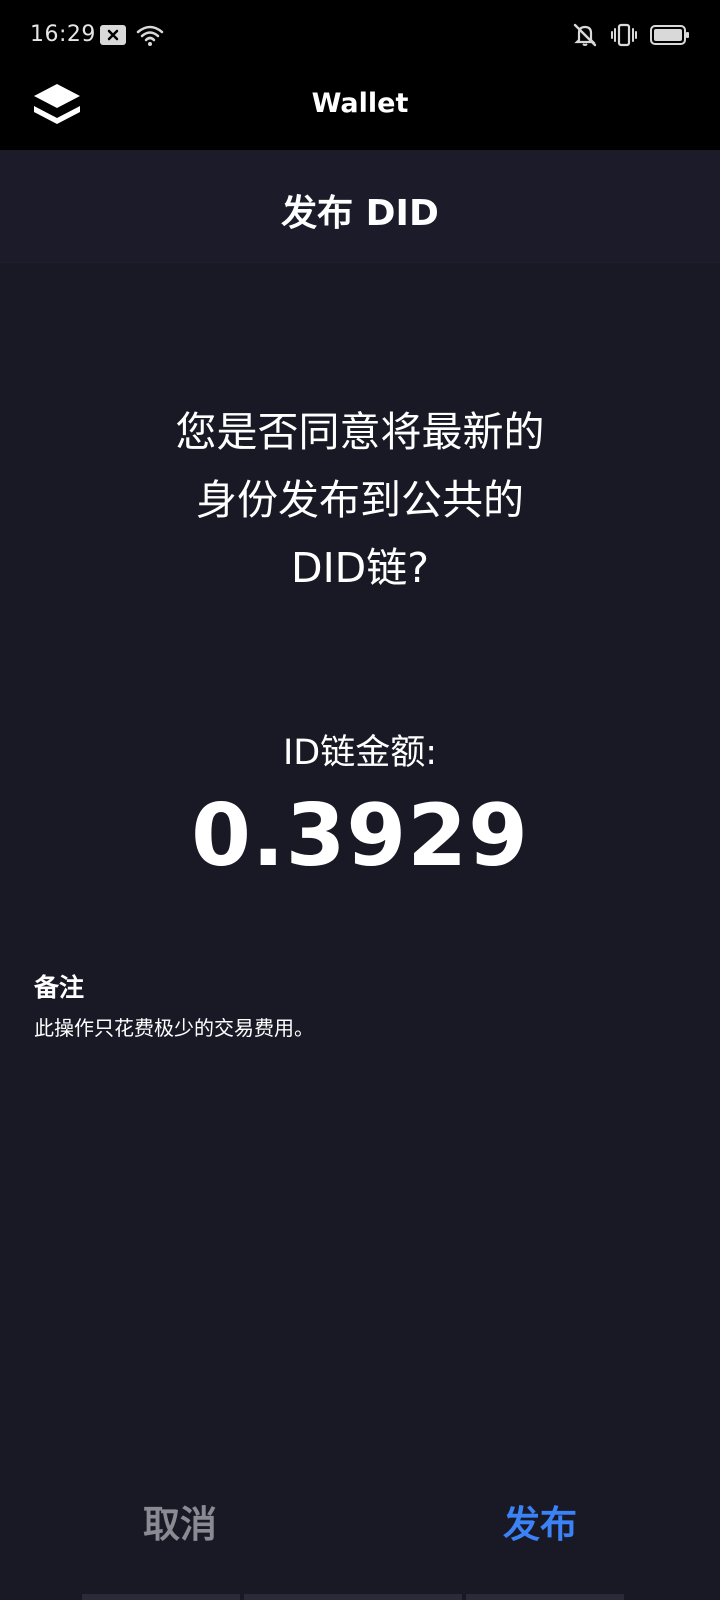 This screenshot has height=1600, width=720. What do you see at coordinates (540, 1525) in the screenshot?
I see `publish-button: 发布` at bounding box center [540, 1525].